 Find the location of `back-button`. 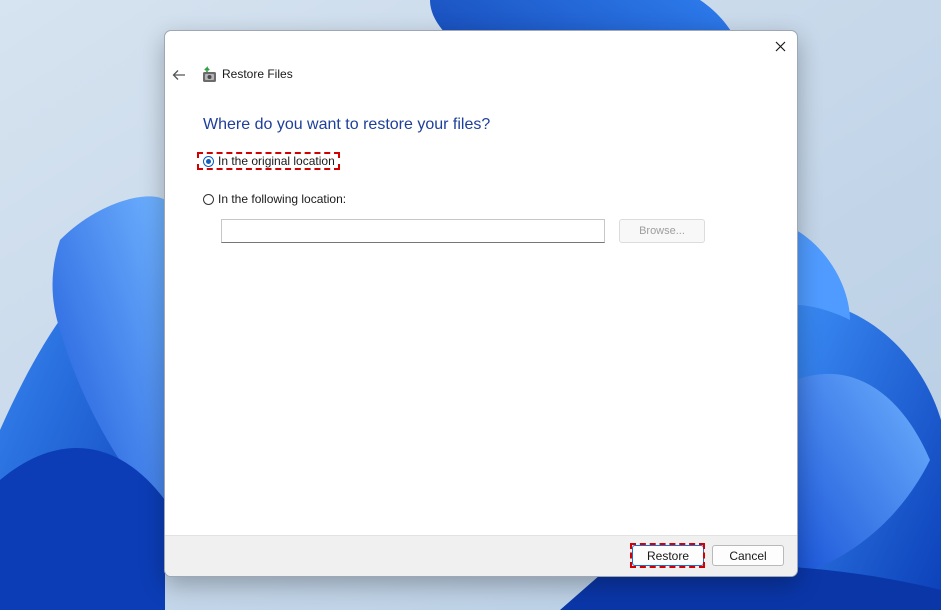

back-button is located at coordinates (179, 75).